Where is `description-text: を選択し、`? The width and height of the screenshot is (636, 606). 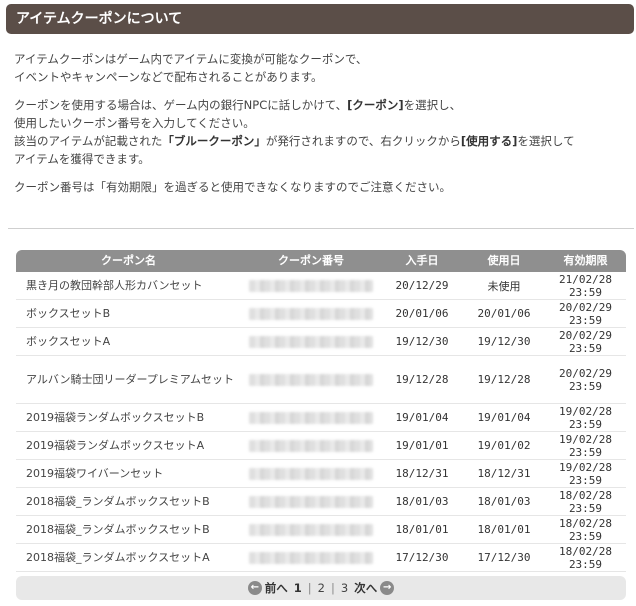
description-text: を選択し、 is located at coordinates (432, 105).